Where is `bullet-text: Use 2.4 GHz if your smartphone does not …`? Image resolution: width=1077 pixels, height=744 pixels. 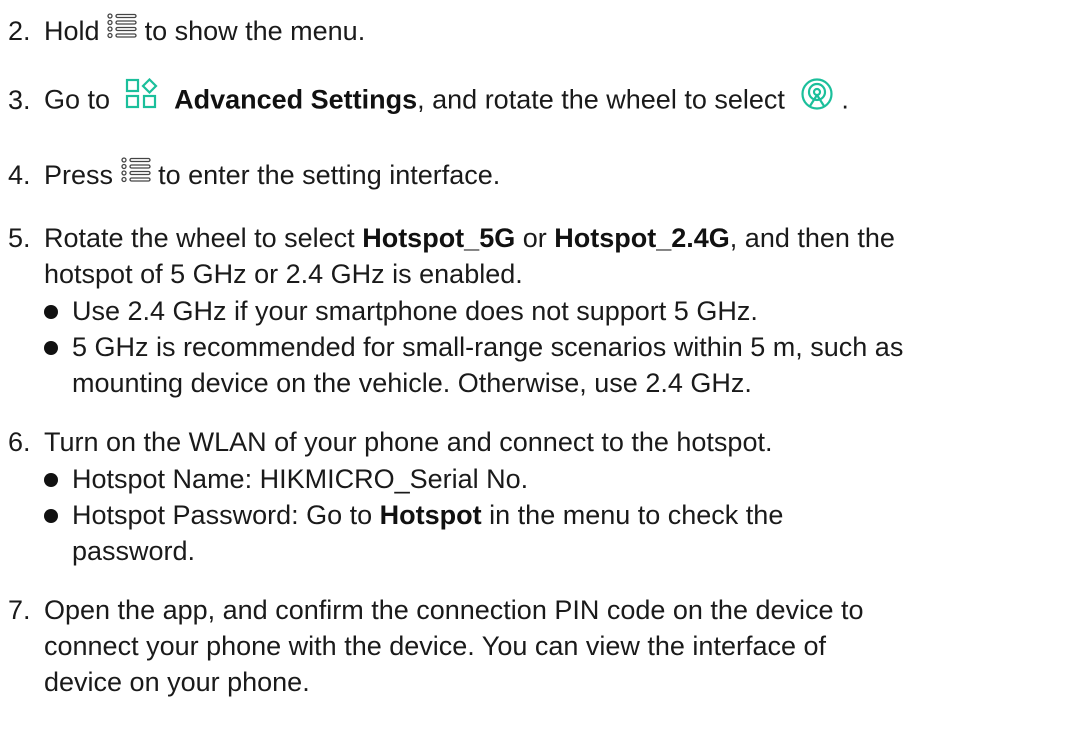 bullet-text: Use 2.4 GHz if your smartphone does not … is located at coordinates (415, 311).